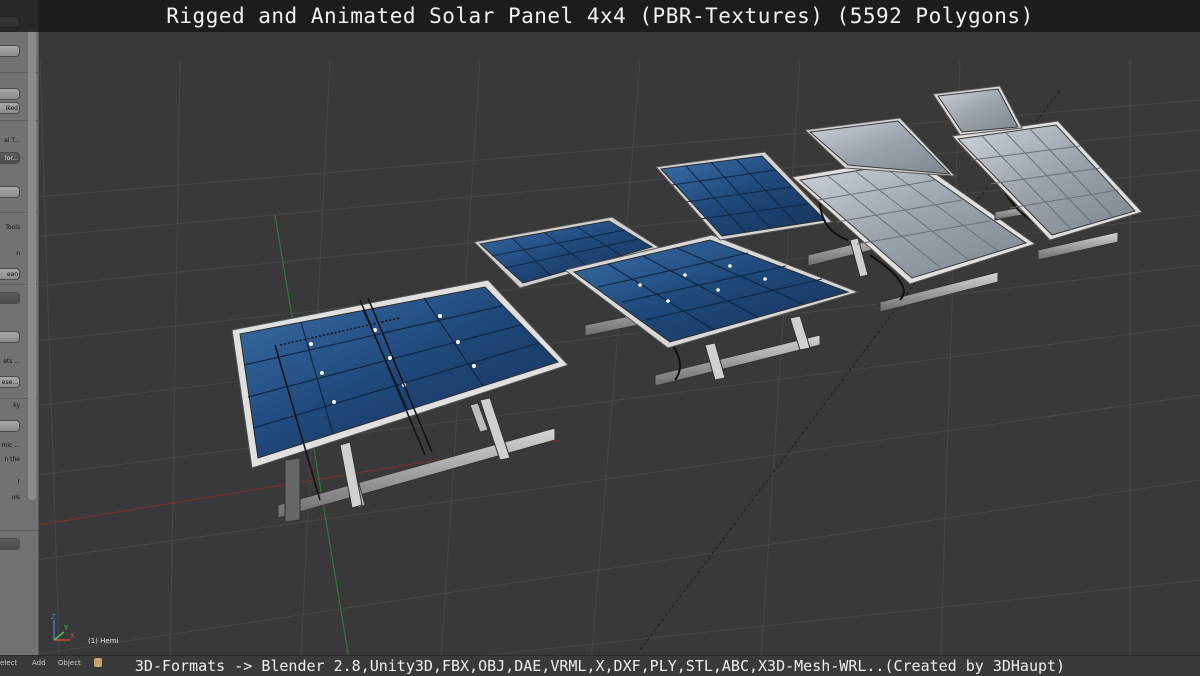 This screenshot has width=1200, height=676. Describe the element at coordinates (103, 641) in the screenshot. I see `active-object-label: (1) Hemi` at that location.